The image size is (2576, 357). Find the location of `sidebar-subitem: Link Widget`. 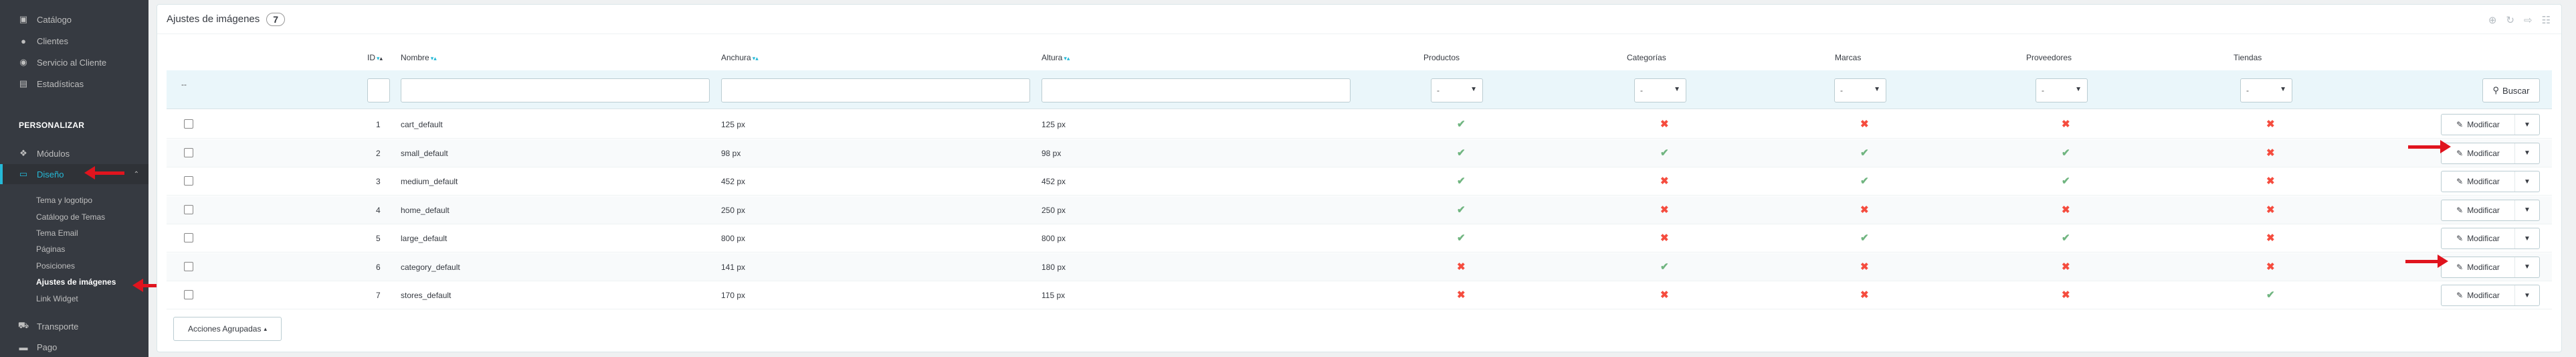

sidebar-subitem: Link Widget is located at coordinates (57, 298).